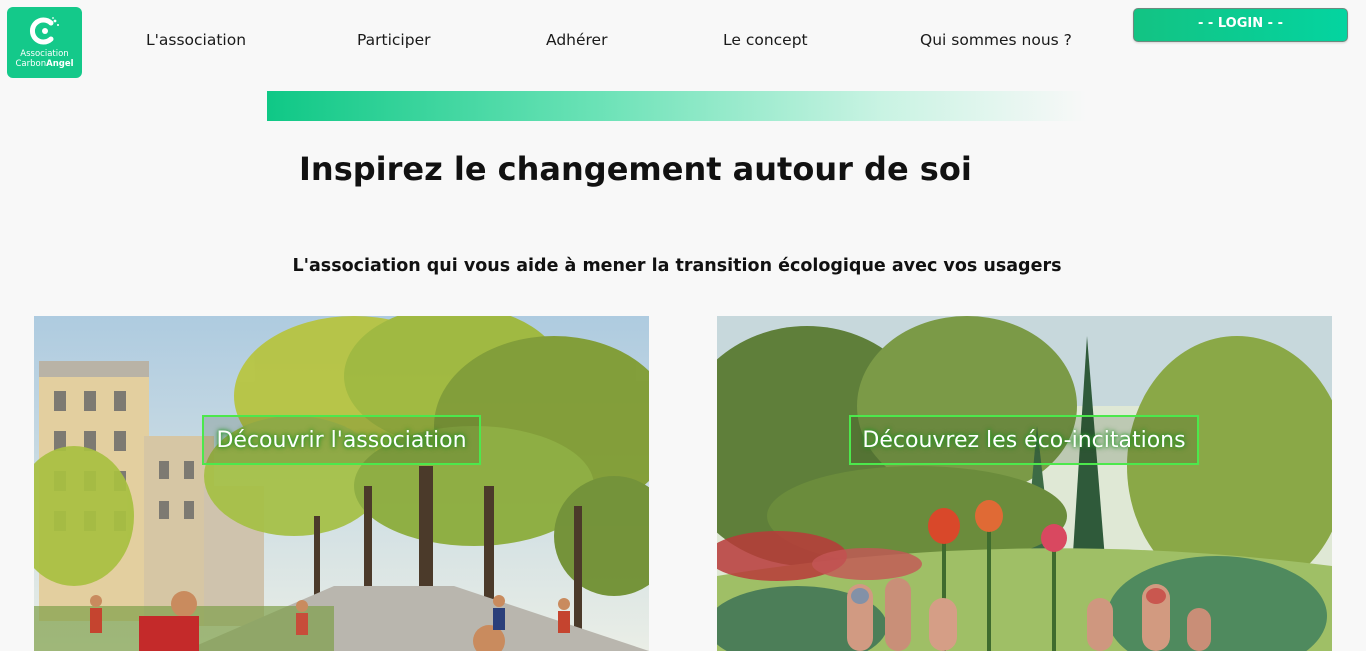  I want to click on nav-qui-sommes-nous: Qui sommes nous ?, so click(996, 40).